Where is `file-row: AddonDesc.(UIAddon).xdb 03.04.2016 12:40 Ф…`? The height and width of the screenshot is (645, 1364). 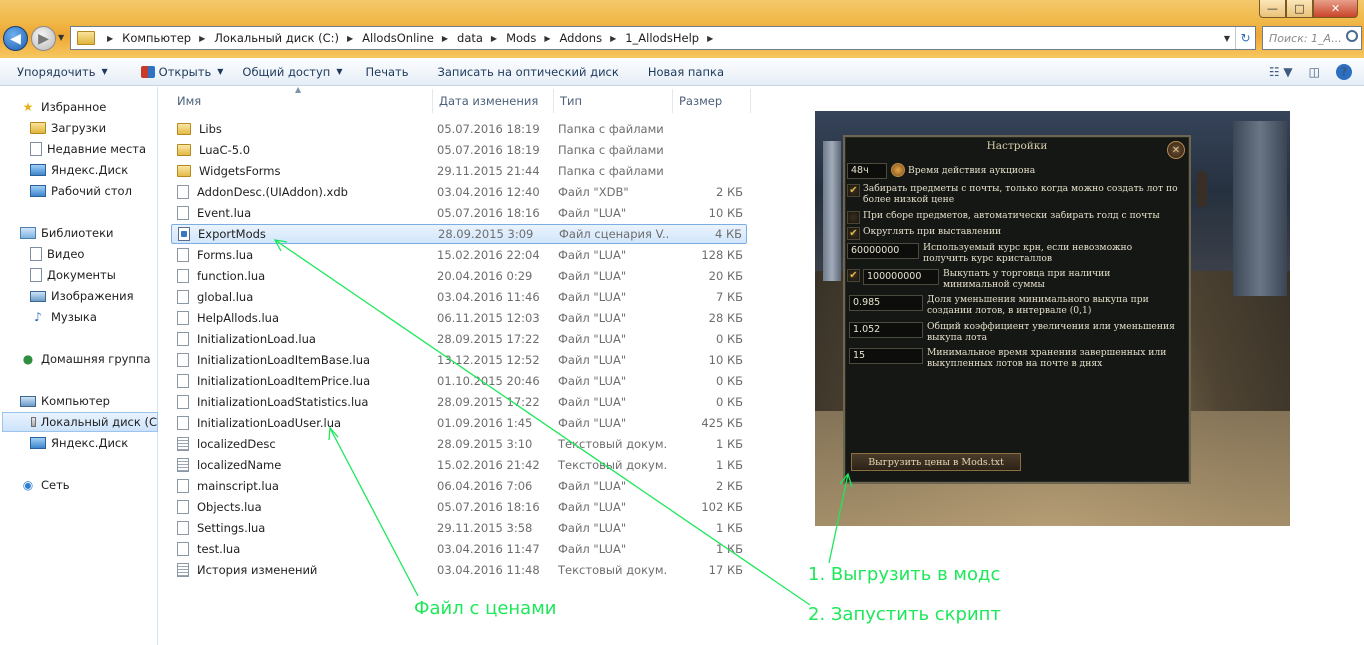
file-row: AddonDesc.(UIAddon).xdb 03.04.2016 12:40 Ф… is located at coordinates (459, 192).